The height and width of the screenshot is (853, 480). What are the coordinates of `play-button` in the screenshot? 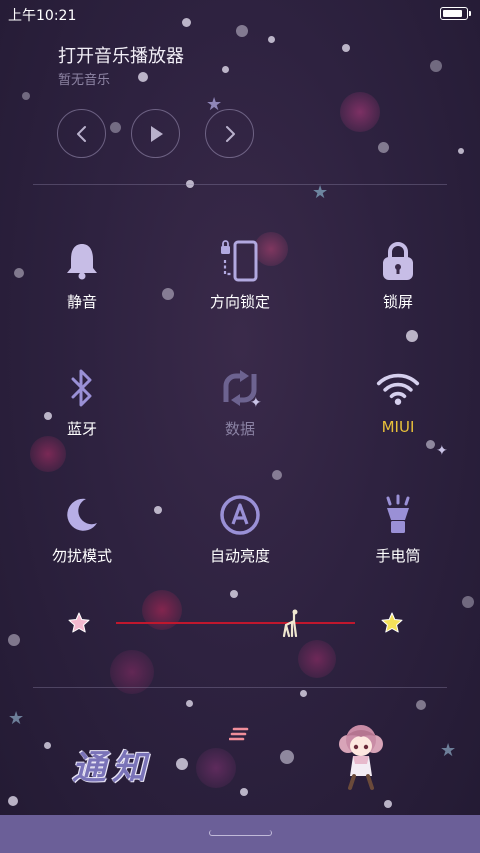 It's located at (155, 133).